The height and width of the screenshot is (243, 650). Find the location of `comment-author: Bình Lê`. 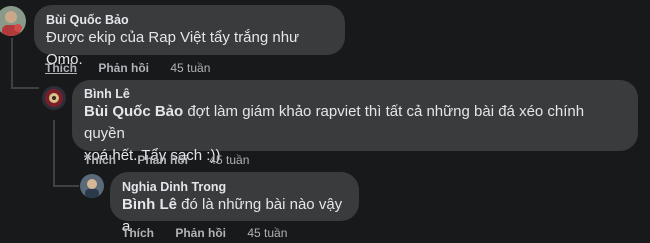

comment-author: Bình Lê is located at coordinates (355, 94).